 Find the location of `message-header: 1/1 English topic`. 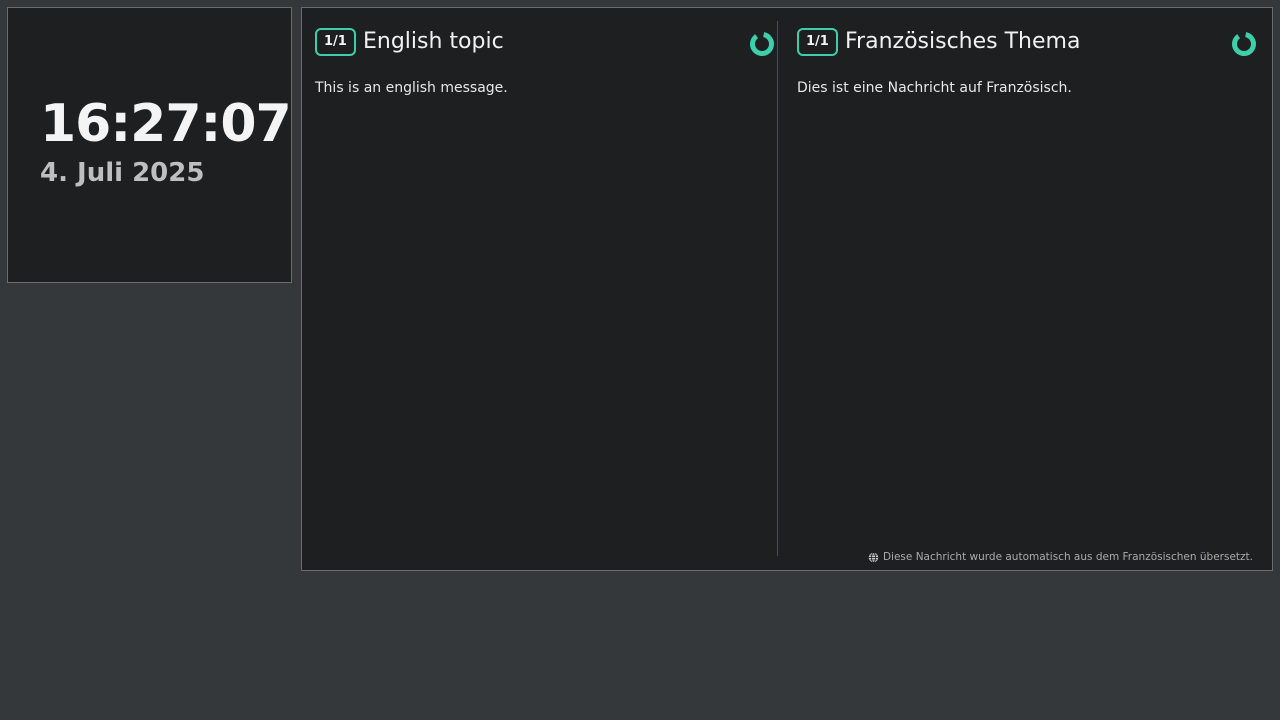

message-header: 1/1 English topic is located at coordinates (545, 42).